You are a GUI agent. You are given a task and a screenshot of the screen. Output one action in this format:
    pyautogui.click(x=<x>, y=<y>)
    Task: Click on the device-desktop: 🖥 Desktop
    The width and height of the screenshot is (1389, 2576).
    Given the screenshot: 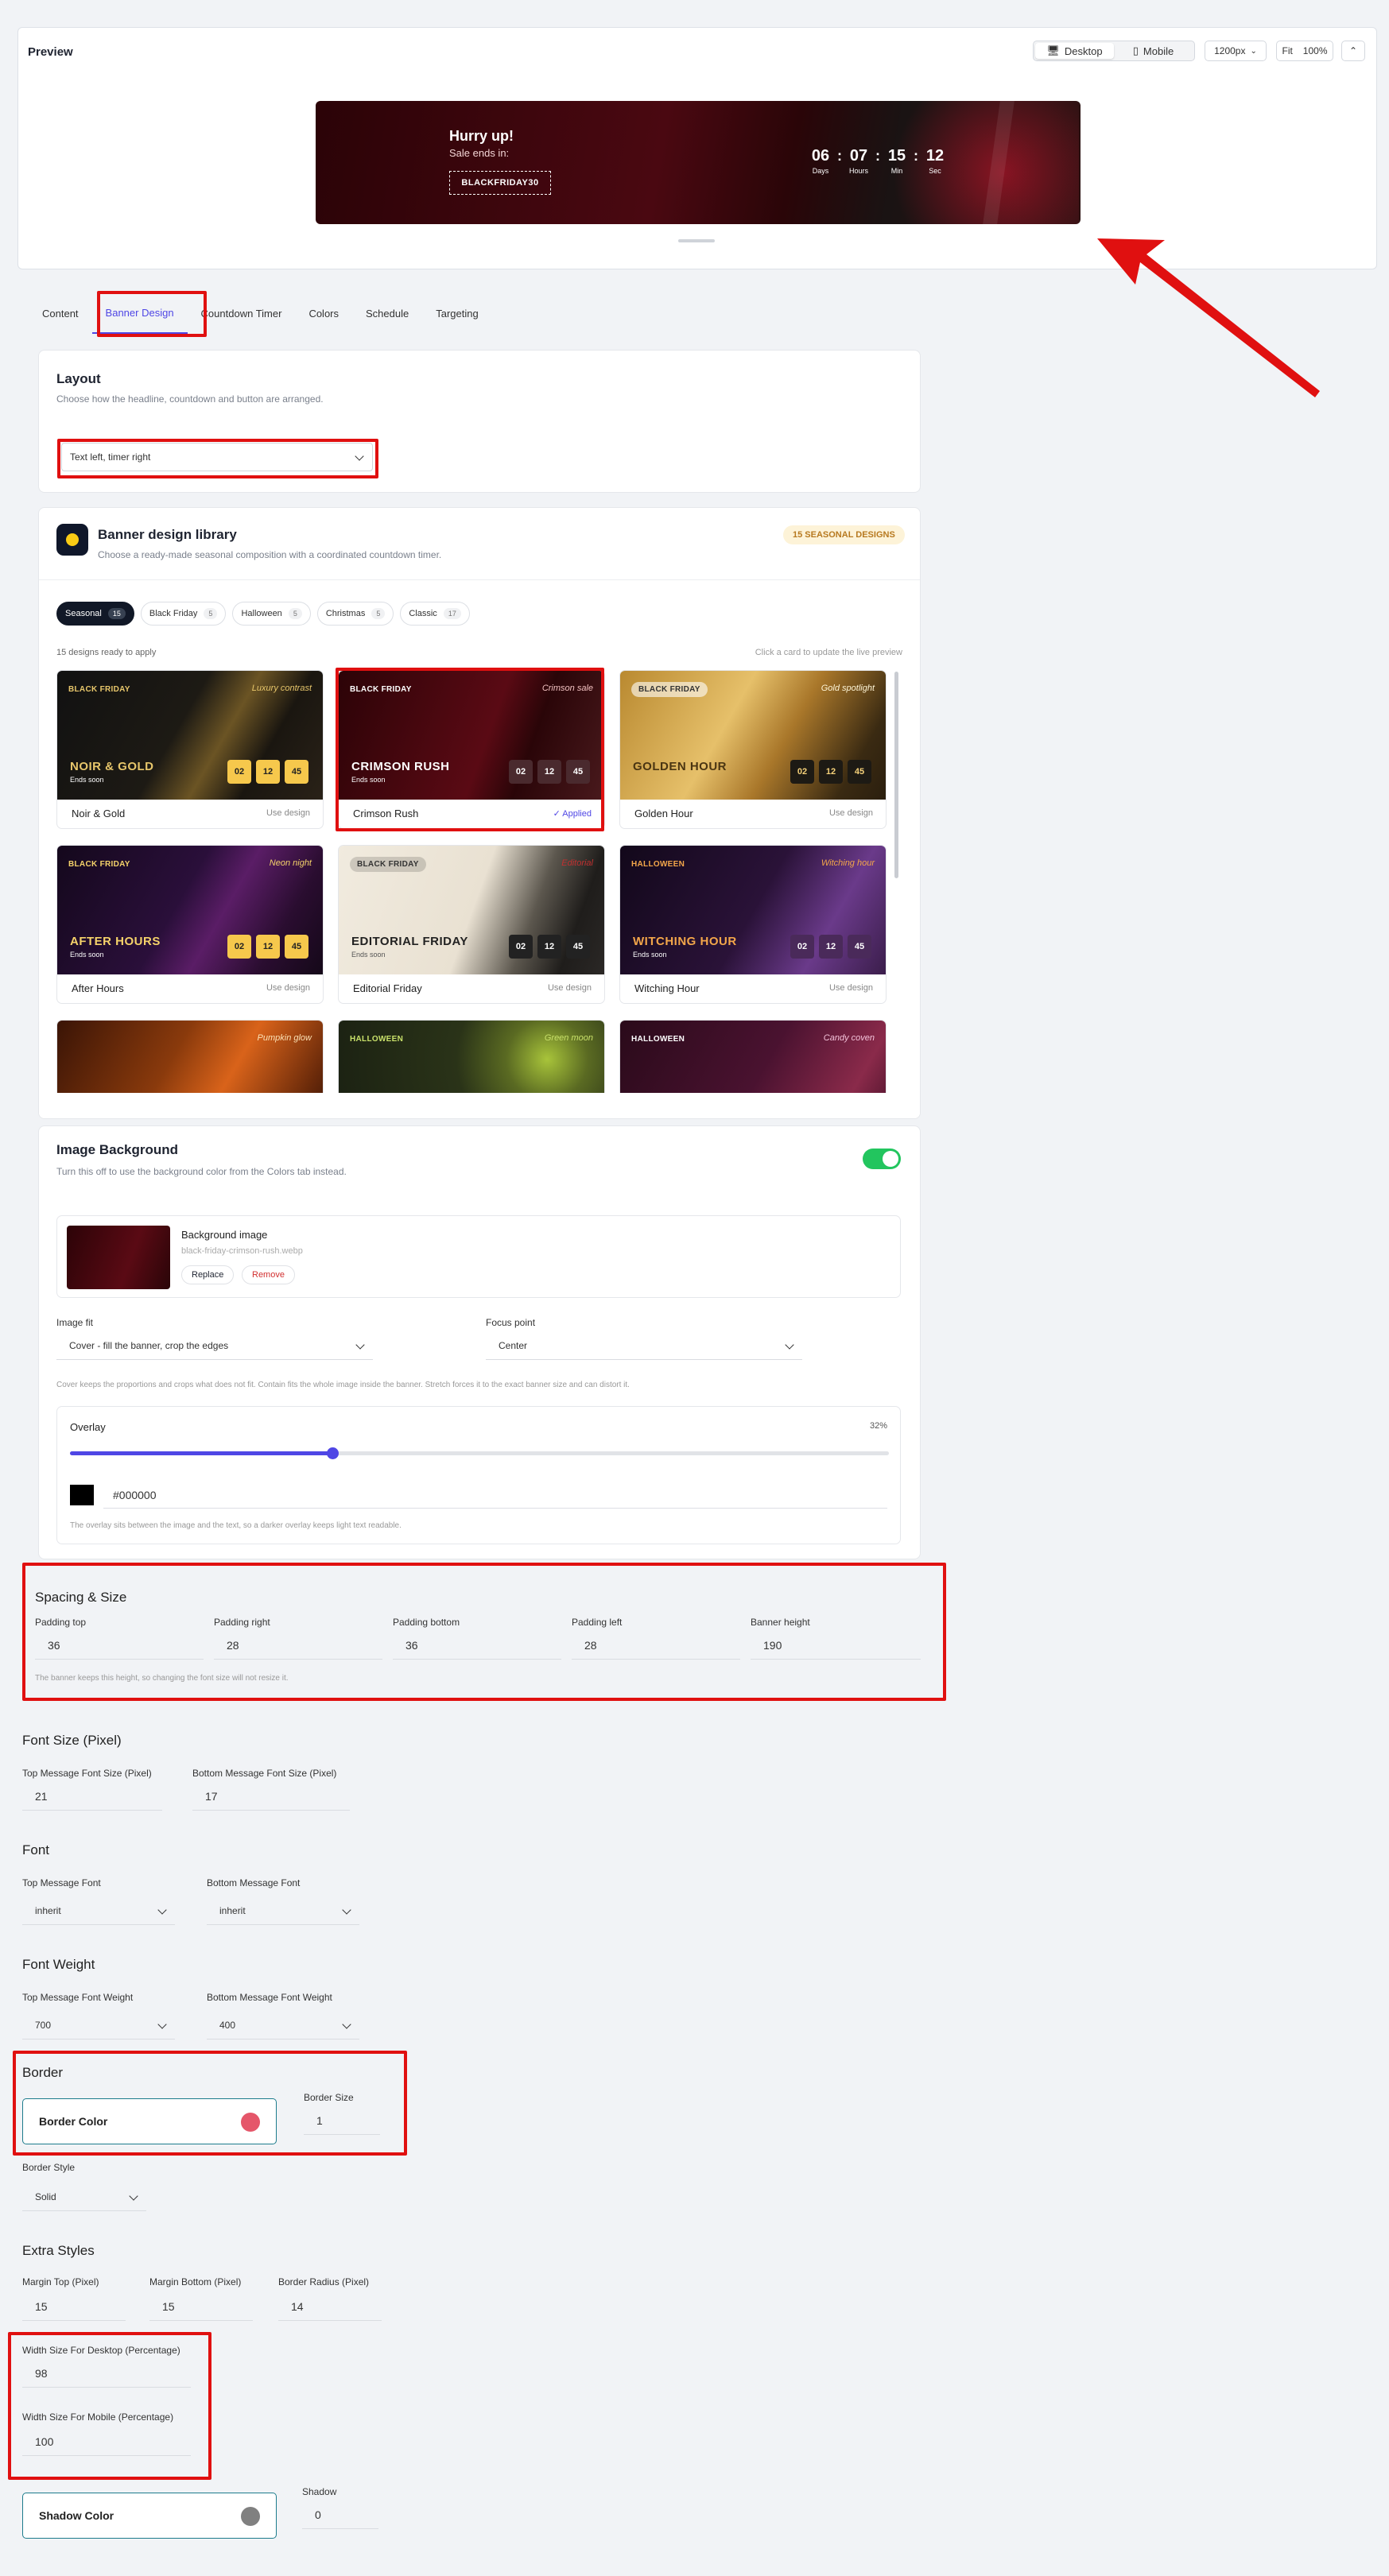 What is the action you would take?
    pyautogui.click(x=1074, y=51)
    